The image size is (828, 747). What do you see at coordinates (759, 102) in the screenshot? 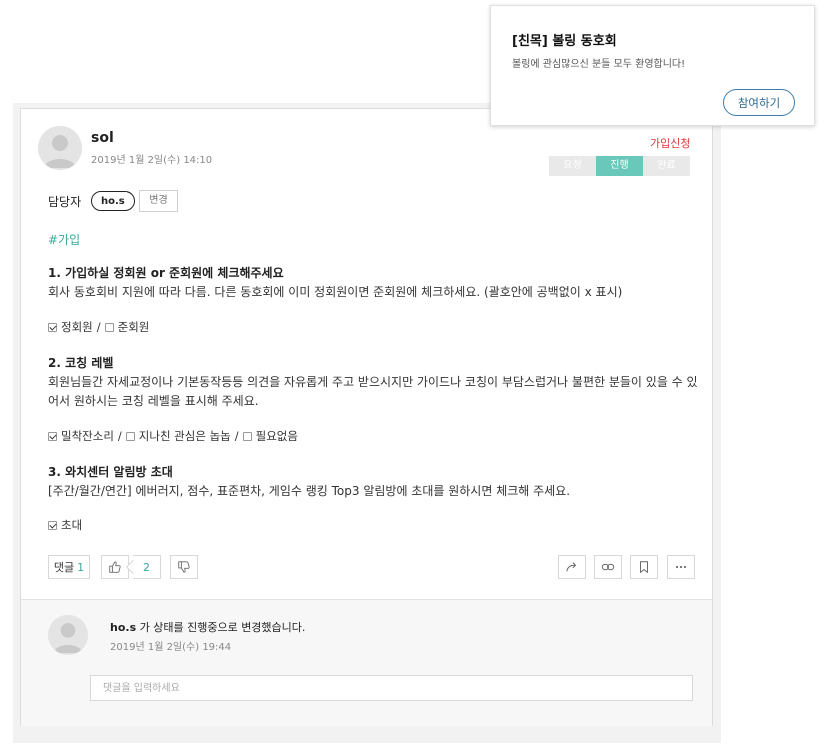
I see `join-button: 참여하기` at bounding box center [759, 102].